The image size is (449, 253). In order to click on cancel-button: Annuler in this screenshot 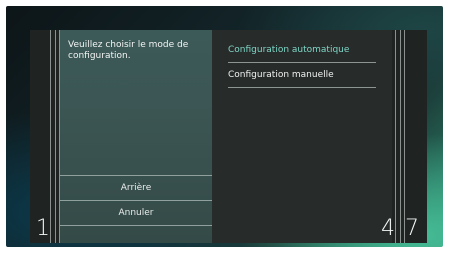, I will do `click(136, 213)`.